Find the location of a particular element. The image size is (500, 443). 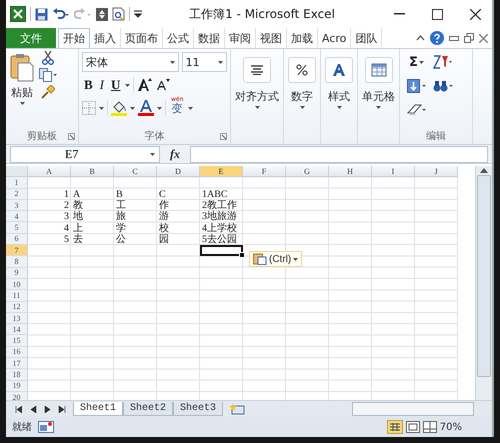

binoculars-icon is located at coordinates (443, 86).